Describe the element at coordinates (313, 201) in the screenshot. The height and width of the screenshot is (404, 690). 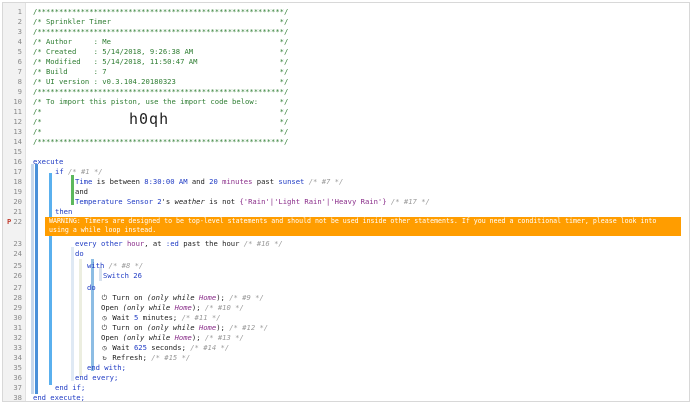
I see `weather-values: {'Rain'|'Light Rain'|'Heavy Rain'}` at that location.